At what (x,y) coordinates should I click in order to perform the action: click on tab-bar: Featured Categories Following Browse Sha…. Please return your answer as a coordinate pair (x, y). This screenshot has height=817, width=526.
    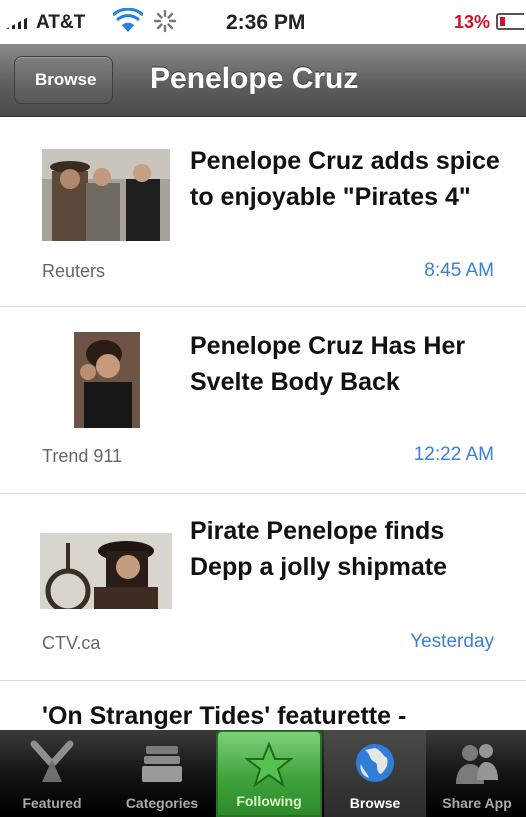
    Looking at the image, I should click on (263, 773).